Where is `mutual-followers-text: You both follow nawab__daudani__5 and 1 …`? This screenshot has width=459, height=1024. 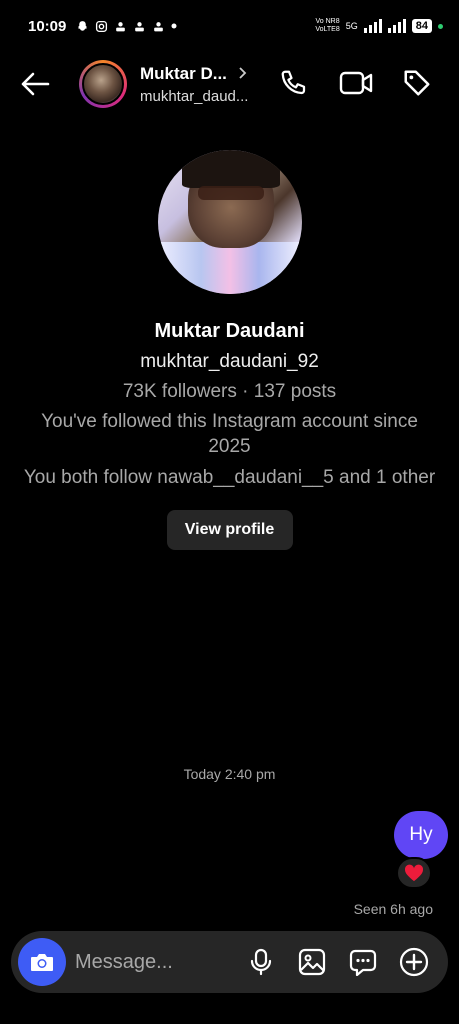 mutual-followers-text: You both follow nawab__daudani__5 and 1 … is located at coordinates (229, 477).